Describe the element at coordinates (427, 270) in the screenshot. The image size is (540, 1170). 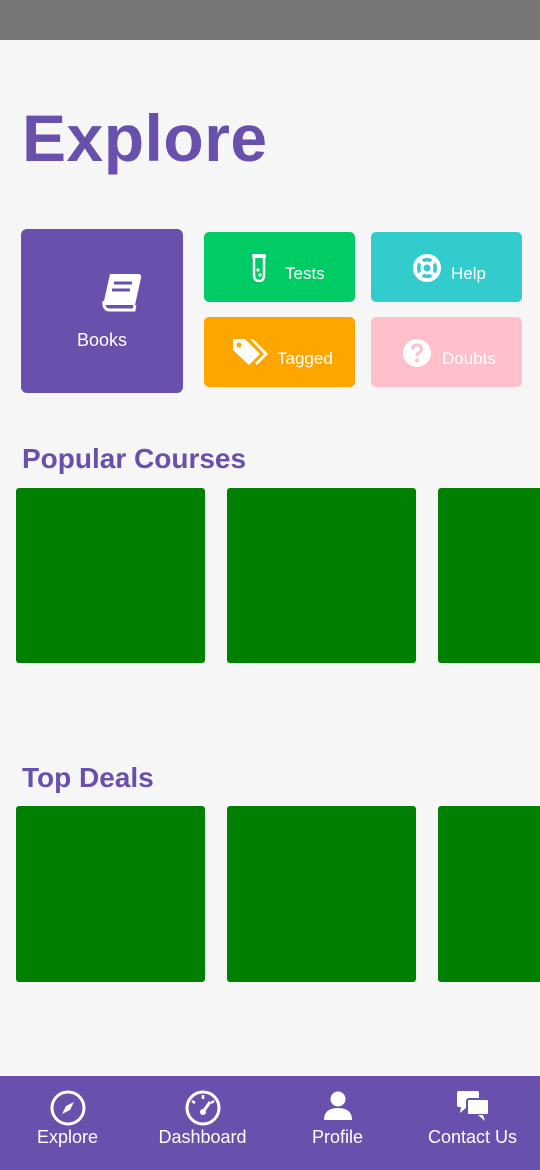
I see `lifebuoy-icon` at that location.